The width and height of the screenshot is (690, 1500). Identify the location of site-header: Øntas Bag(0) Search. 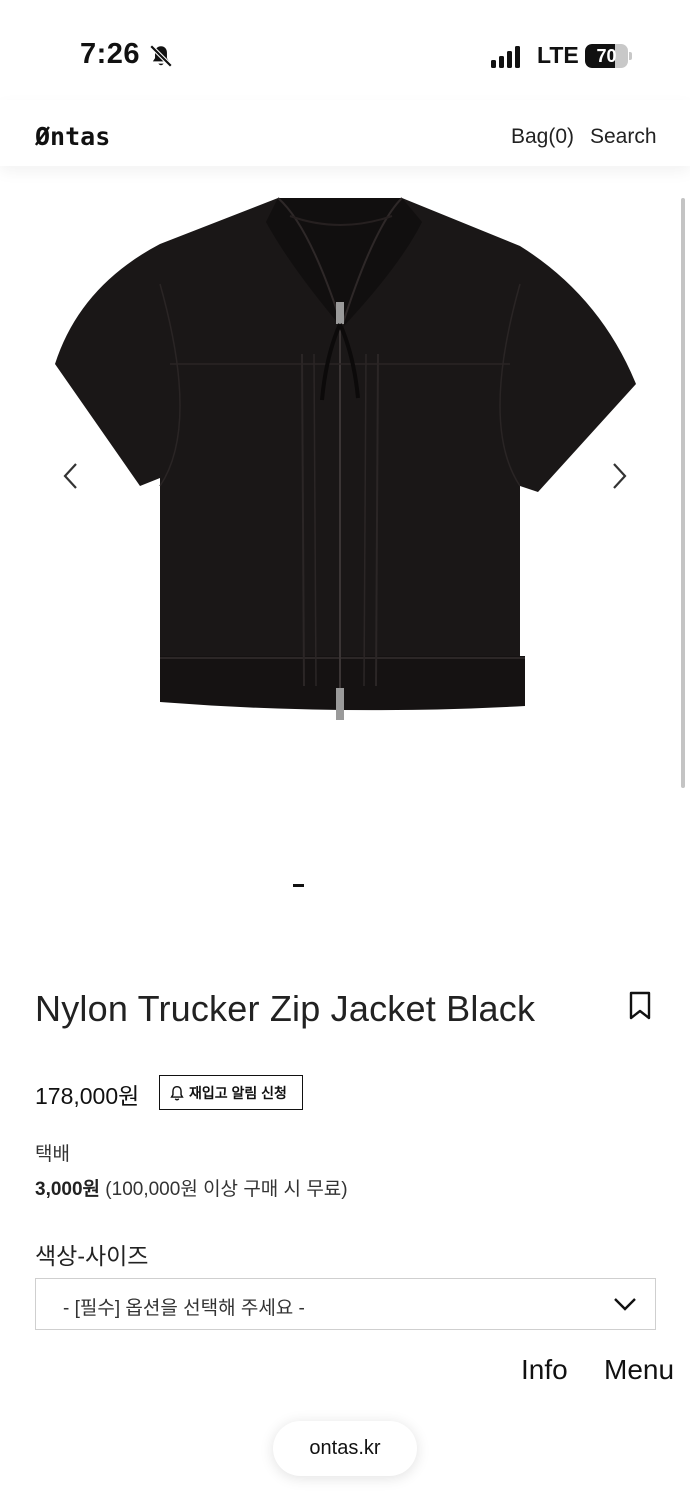
(345, 133).